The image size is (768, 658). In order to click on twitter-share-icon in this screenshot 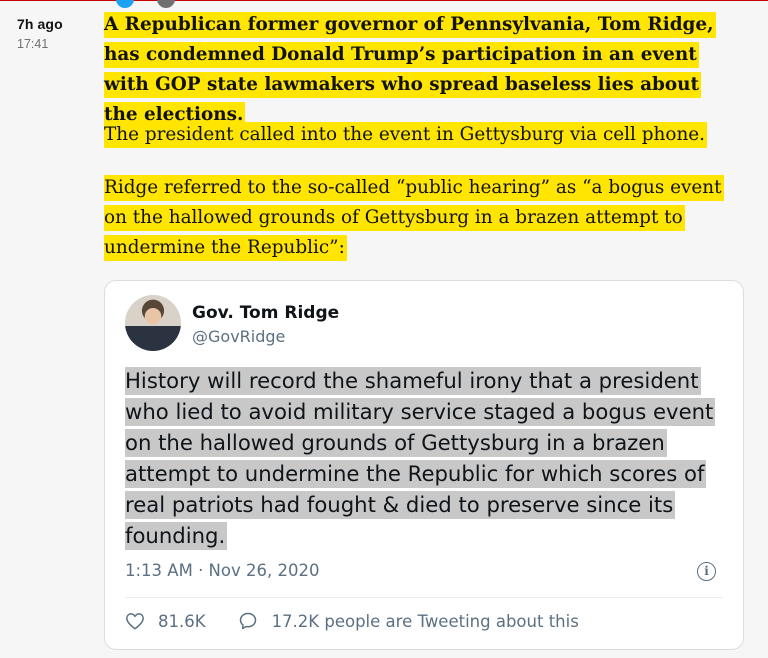, I will do `click(125, 4)`.